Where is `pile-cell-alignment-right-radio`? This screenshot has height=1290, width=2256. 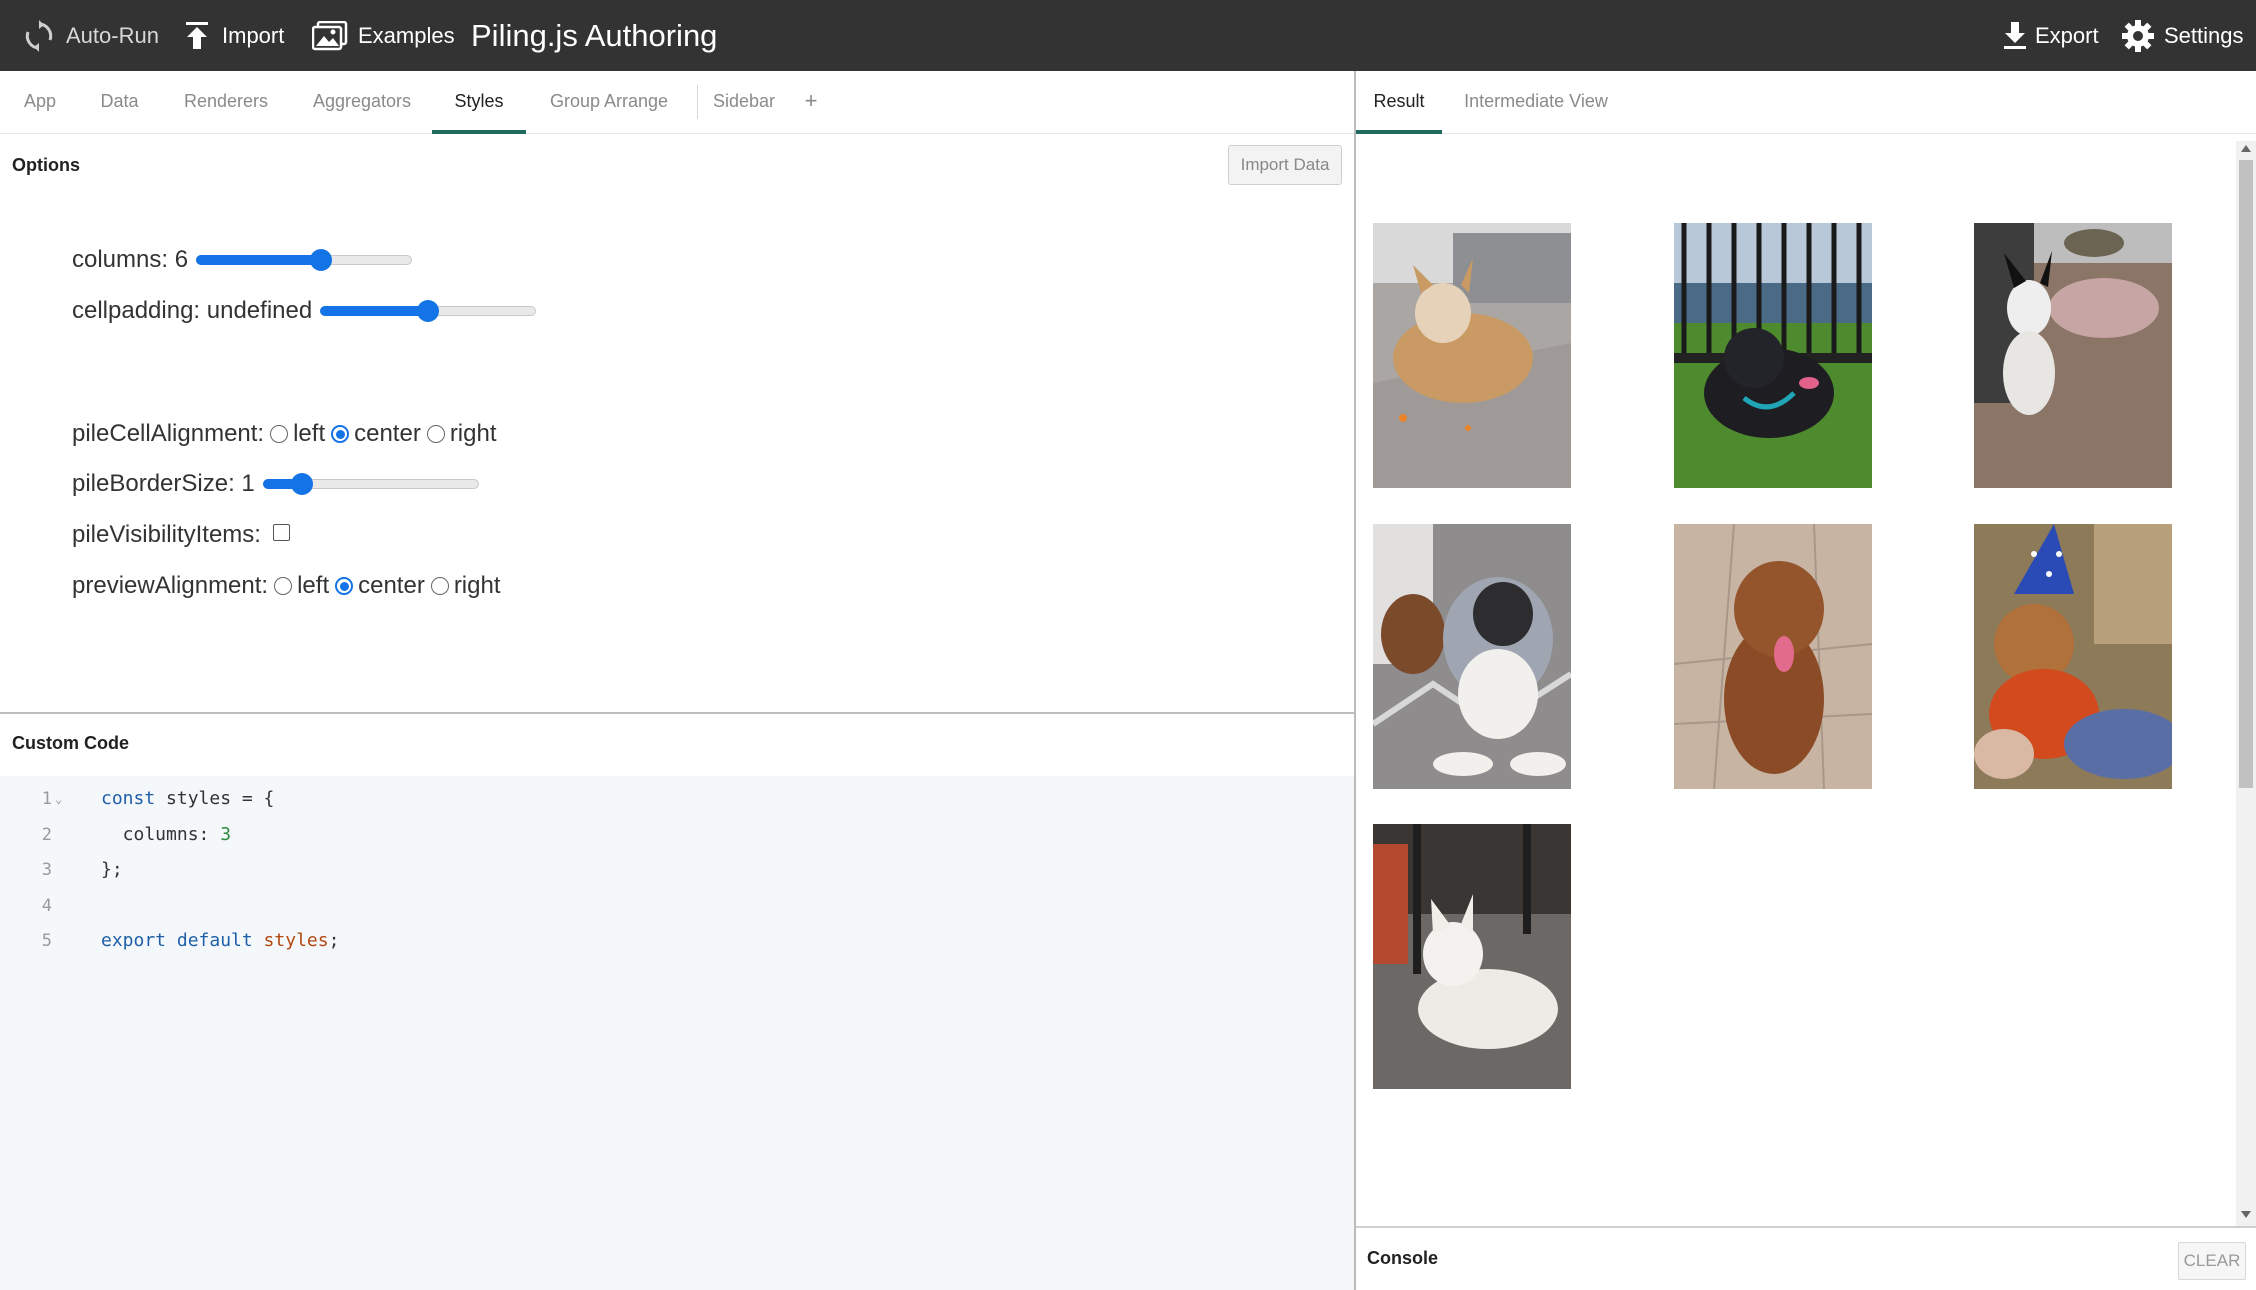
pile-cell-alignment-right-radio is located at coordinates (435, 434).